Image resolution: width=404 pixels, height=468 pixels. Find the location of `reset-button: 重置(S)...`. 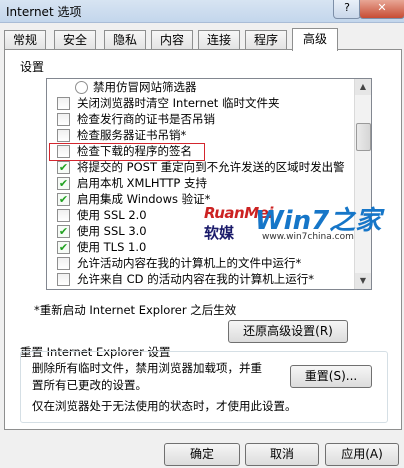

reset-button: 重置(S)... is located at coordinates (331, 376).